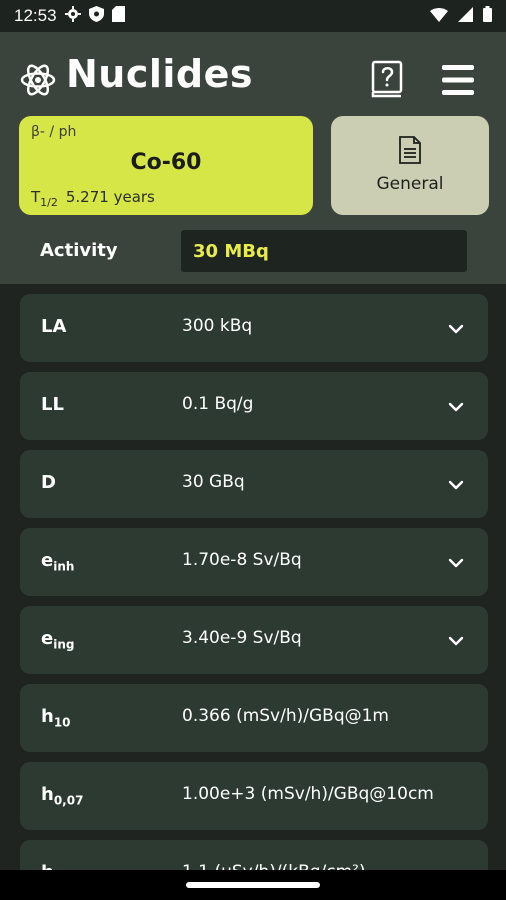 The image size is (506, 900). What do you see at coordinates (217, 326) in the screenshot?
I see `row-value: 300 kBq` at bounding box center [217, 326].